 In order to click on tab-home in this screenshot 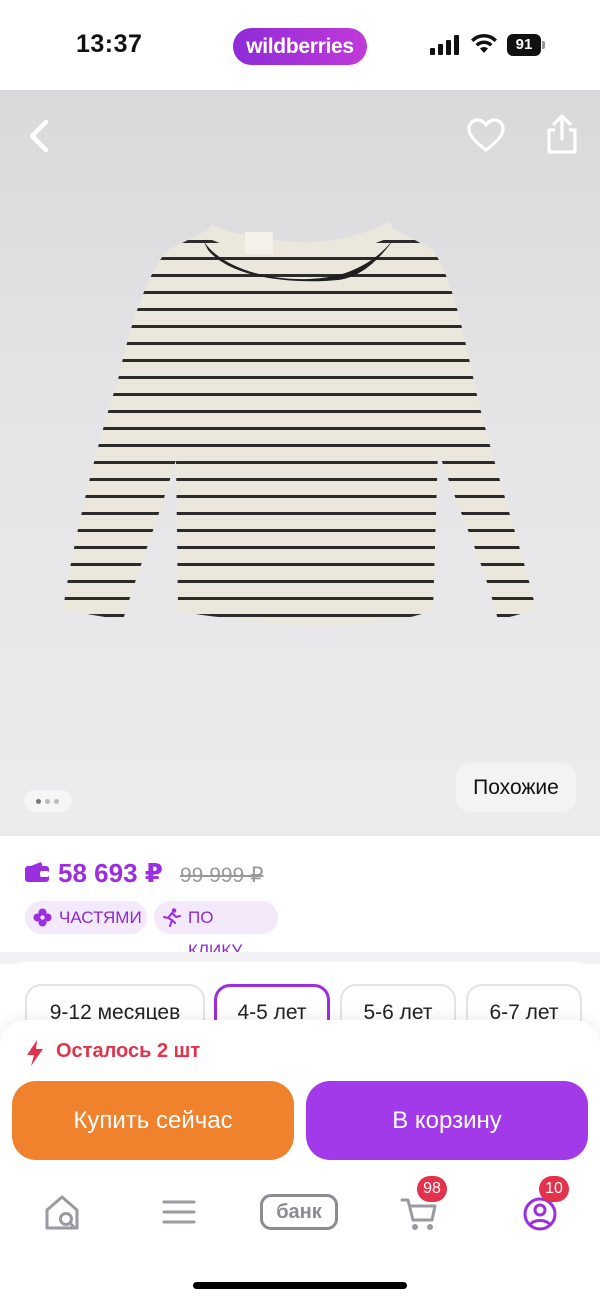, I will do `click(62, 1212)`.